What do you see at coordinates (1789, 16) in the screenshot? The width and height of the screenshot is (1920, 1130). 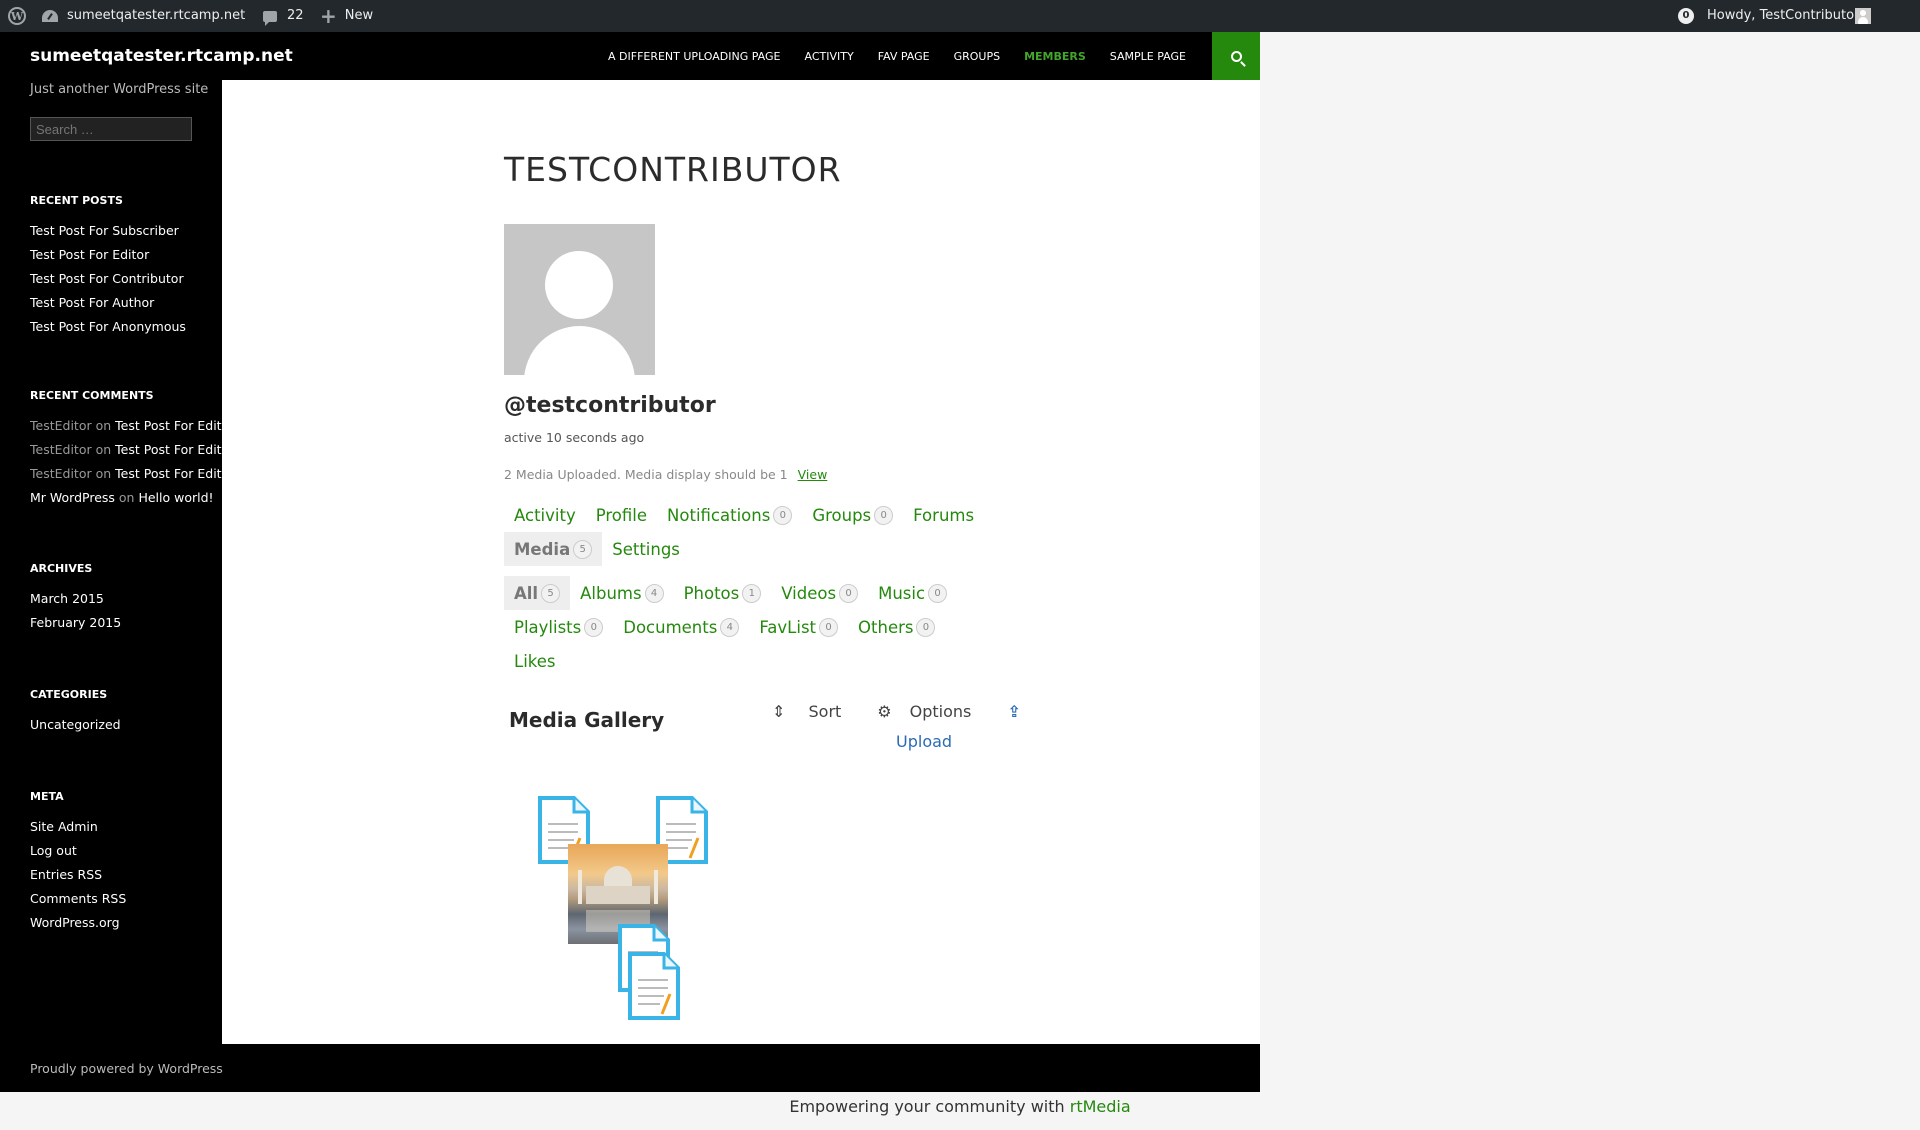 I see `admin-bar-account: Howdy, TestContributor` at bounding box center [1789, 16].